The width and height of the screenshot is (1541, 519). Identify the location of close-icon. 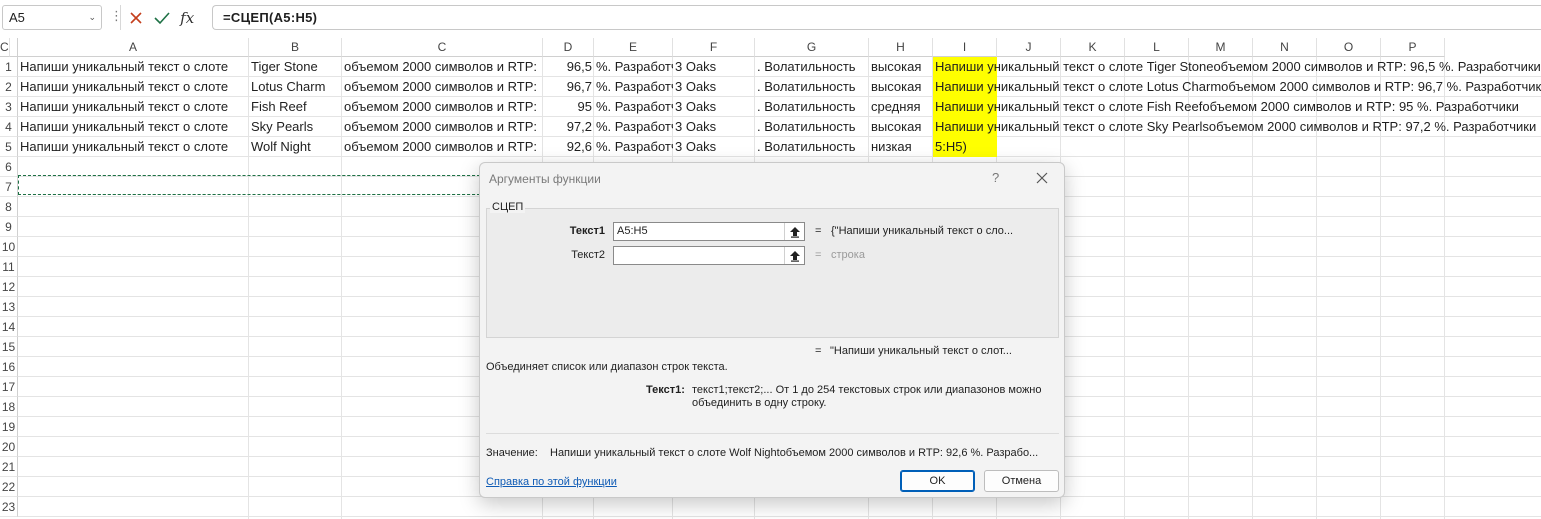
(1042, 178).